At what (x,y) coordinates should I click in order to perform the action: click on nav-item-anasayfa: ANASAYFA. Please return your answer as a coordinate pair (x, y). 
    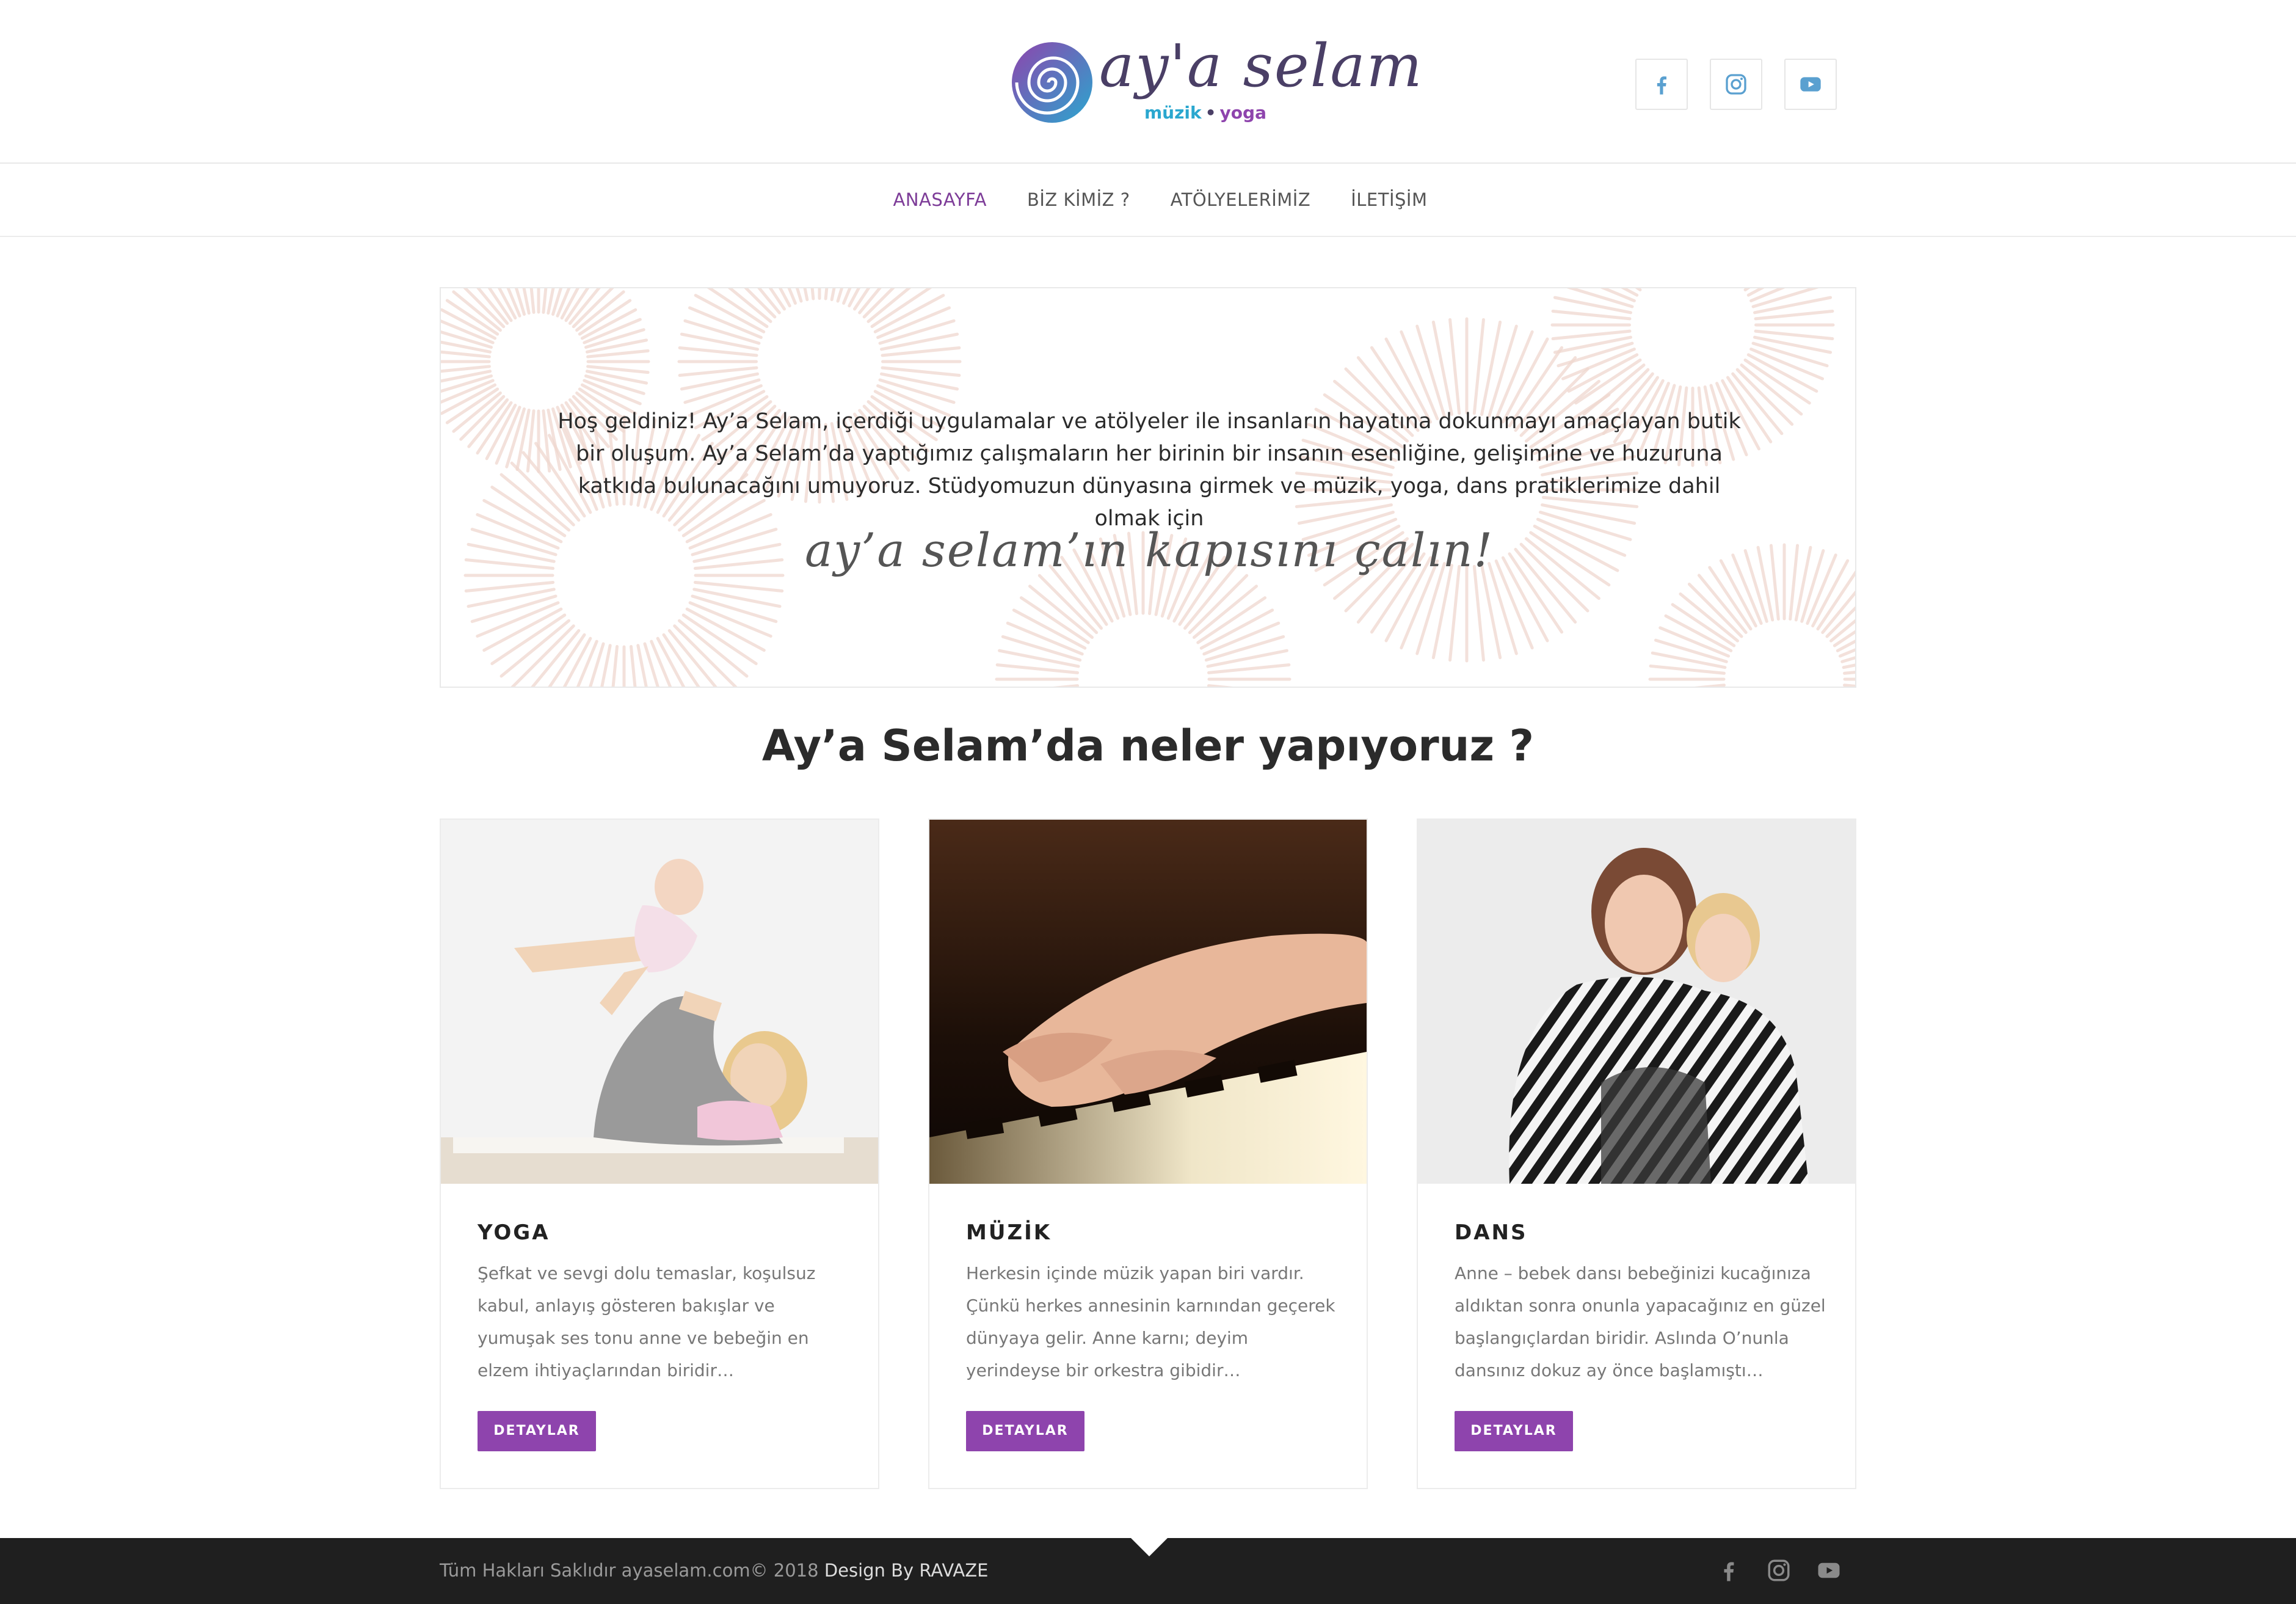
    Looking at the image, I should click on (940, 199).